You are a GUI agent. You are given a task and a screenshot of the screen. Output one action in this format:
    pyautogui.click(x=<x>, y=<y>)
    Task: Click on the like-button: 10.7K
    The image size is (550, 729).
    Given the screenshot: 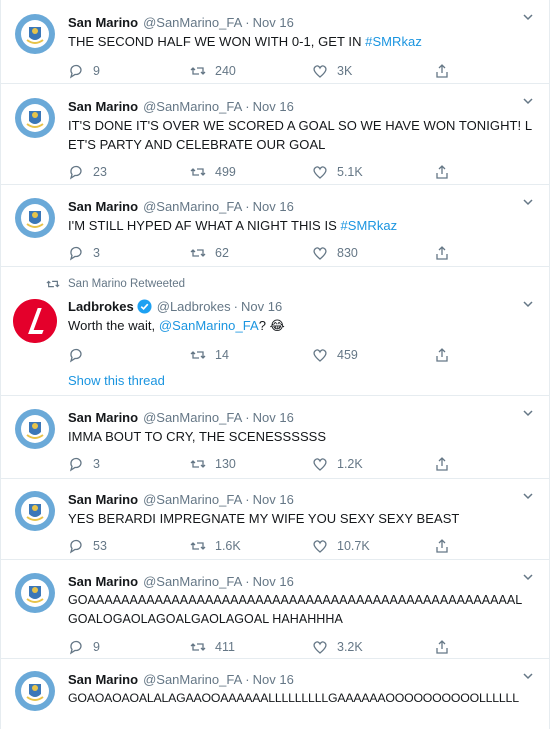 What is the action you would take?
    pyautogui.click(x=373, y=546)
    